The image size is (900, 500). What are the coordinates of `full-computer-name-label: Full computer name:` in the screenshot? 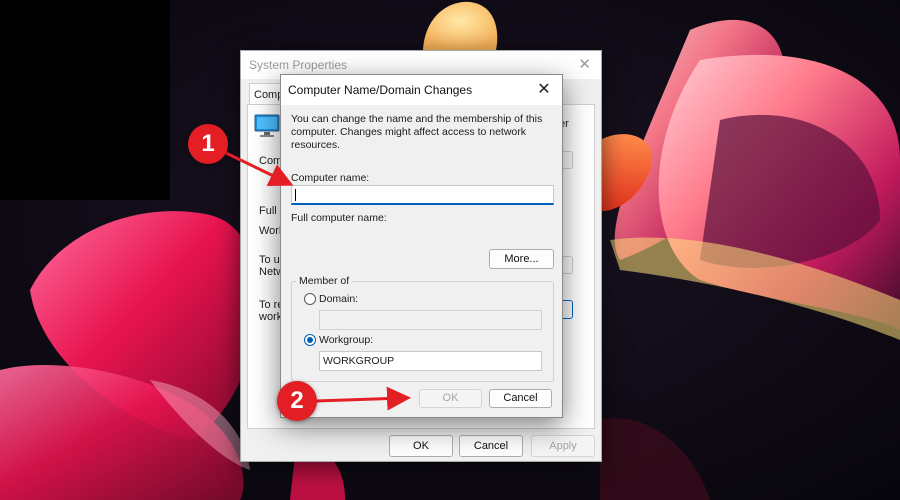 It's located at (339, 218).